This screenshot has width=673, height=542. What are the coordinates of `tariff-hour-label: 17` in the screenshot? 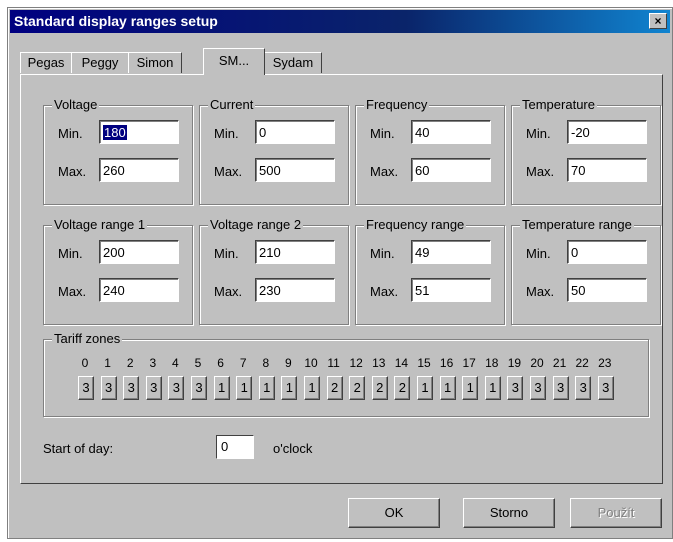 It's located at (469, 363).